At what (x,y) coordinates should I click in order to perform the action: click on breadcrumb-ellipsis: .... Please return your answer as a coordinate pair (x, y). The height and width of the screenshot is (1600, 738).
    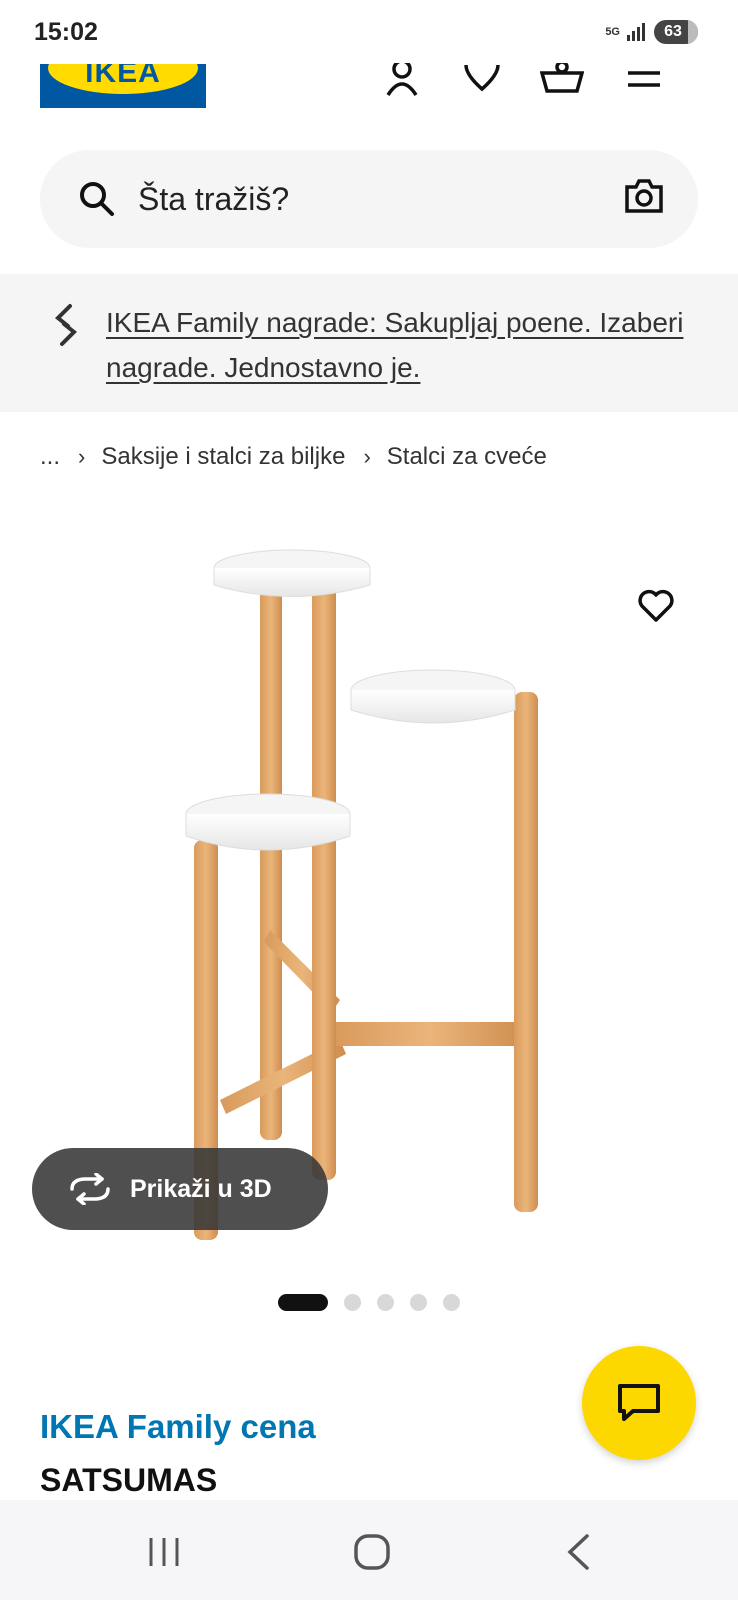
    Looking at the image, I should click on (50, 457).